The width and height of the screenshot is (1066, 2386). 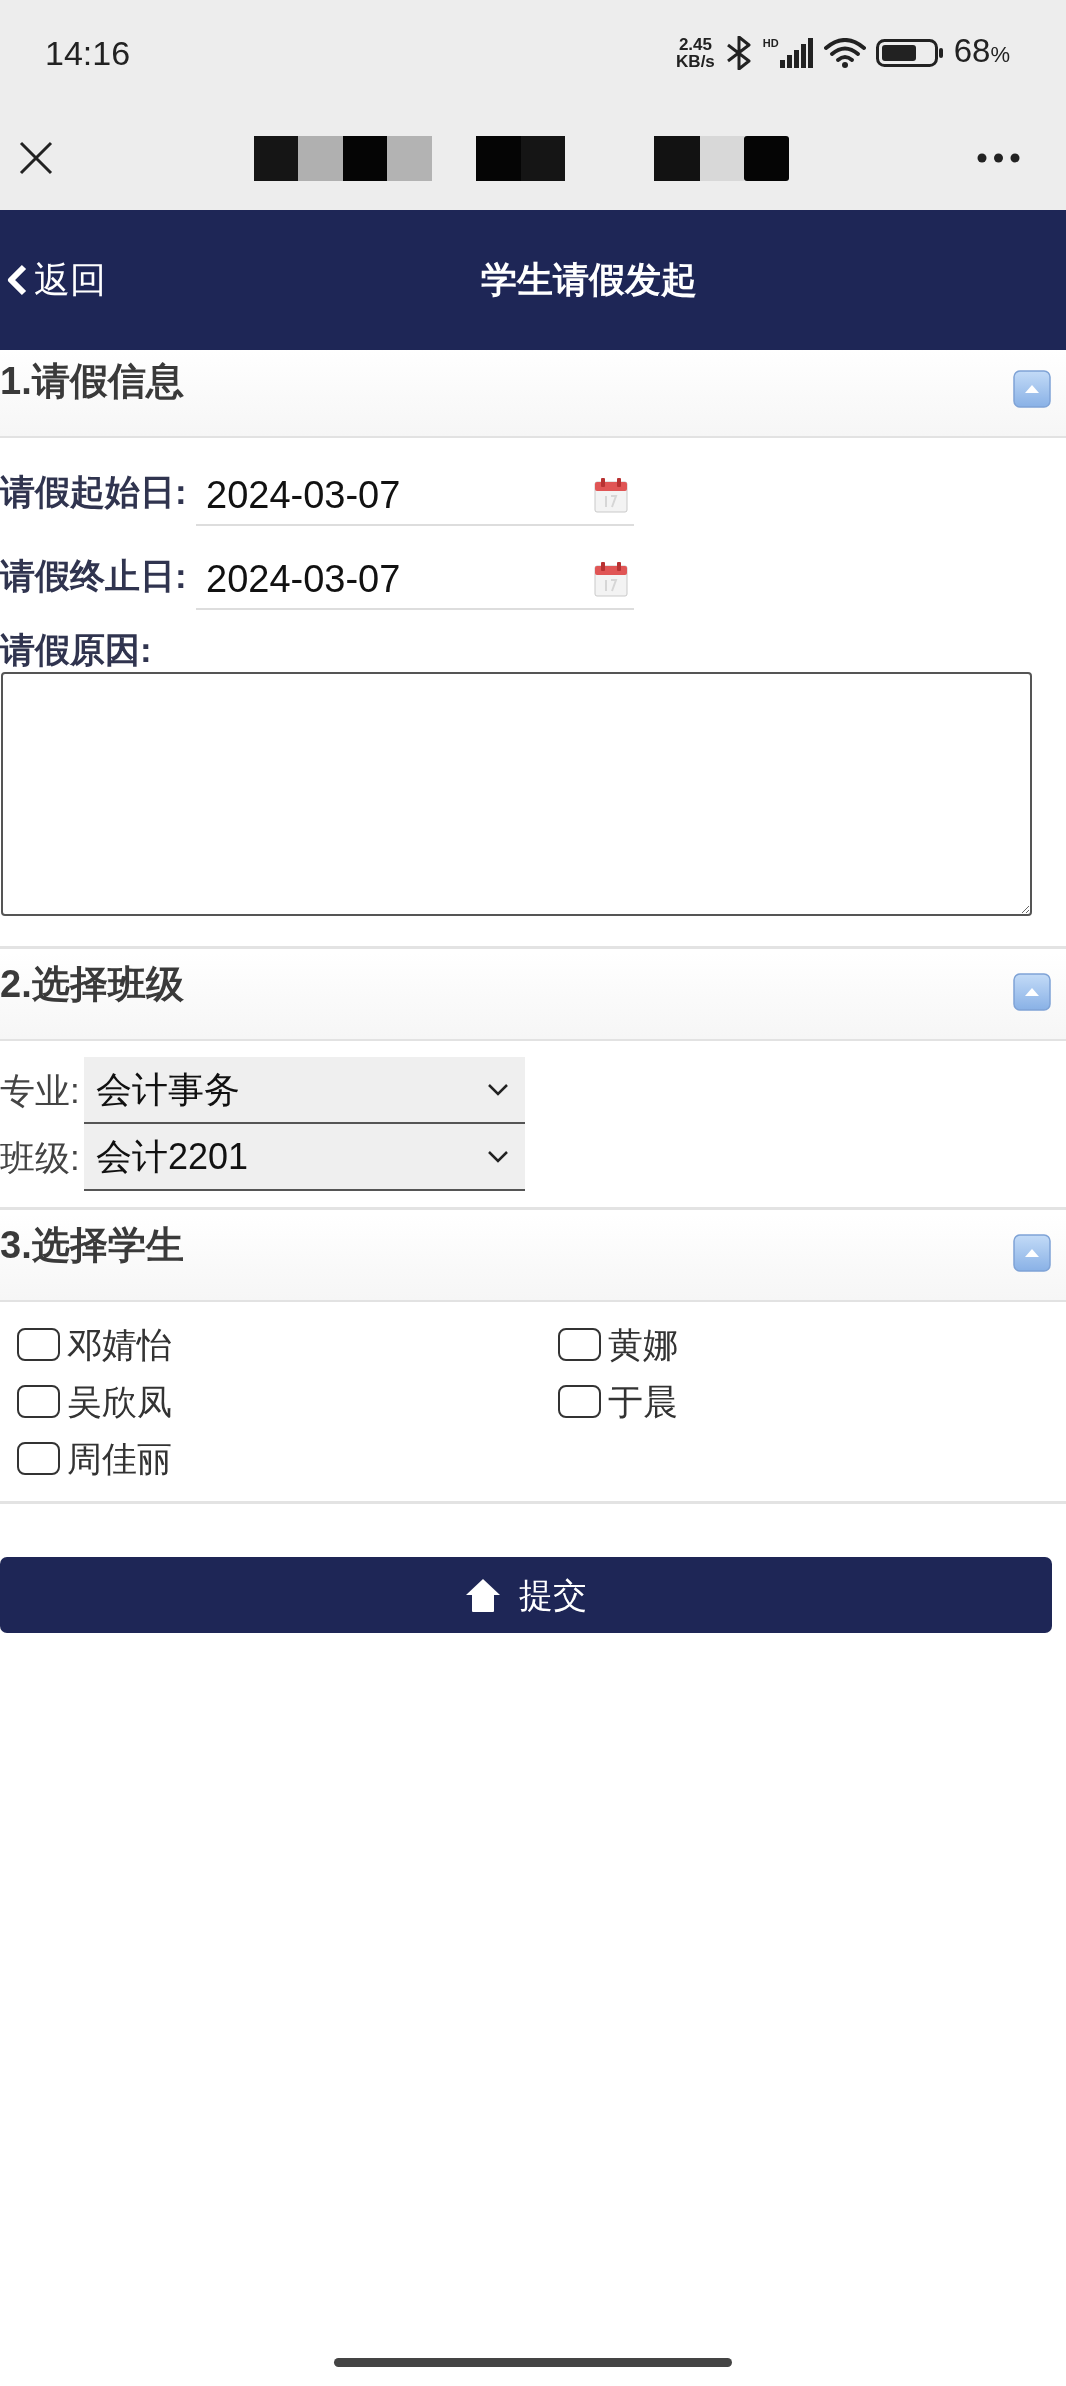 What do you see at coordinates (998, 158) in the screenshot?
I see `more-icon` at bounding box center [998, 158].